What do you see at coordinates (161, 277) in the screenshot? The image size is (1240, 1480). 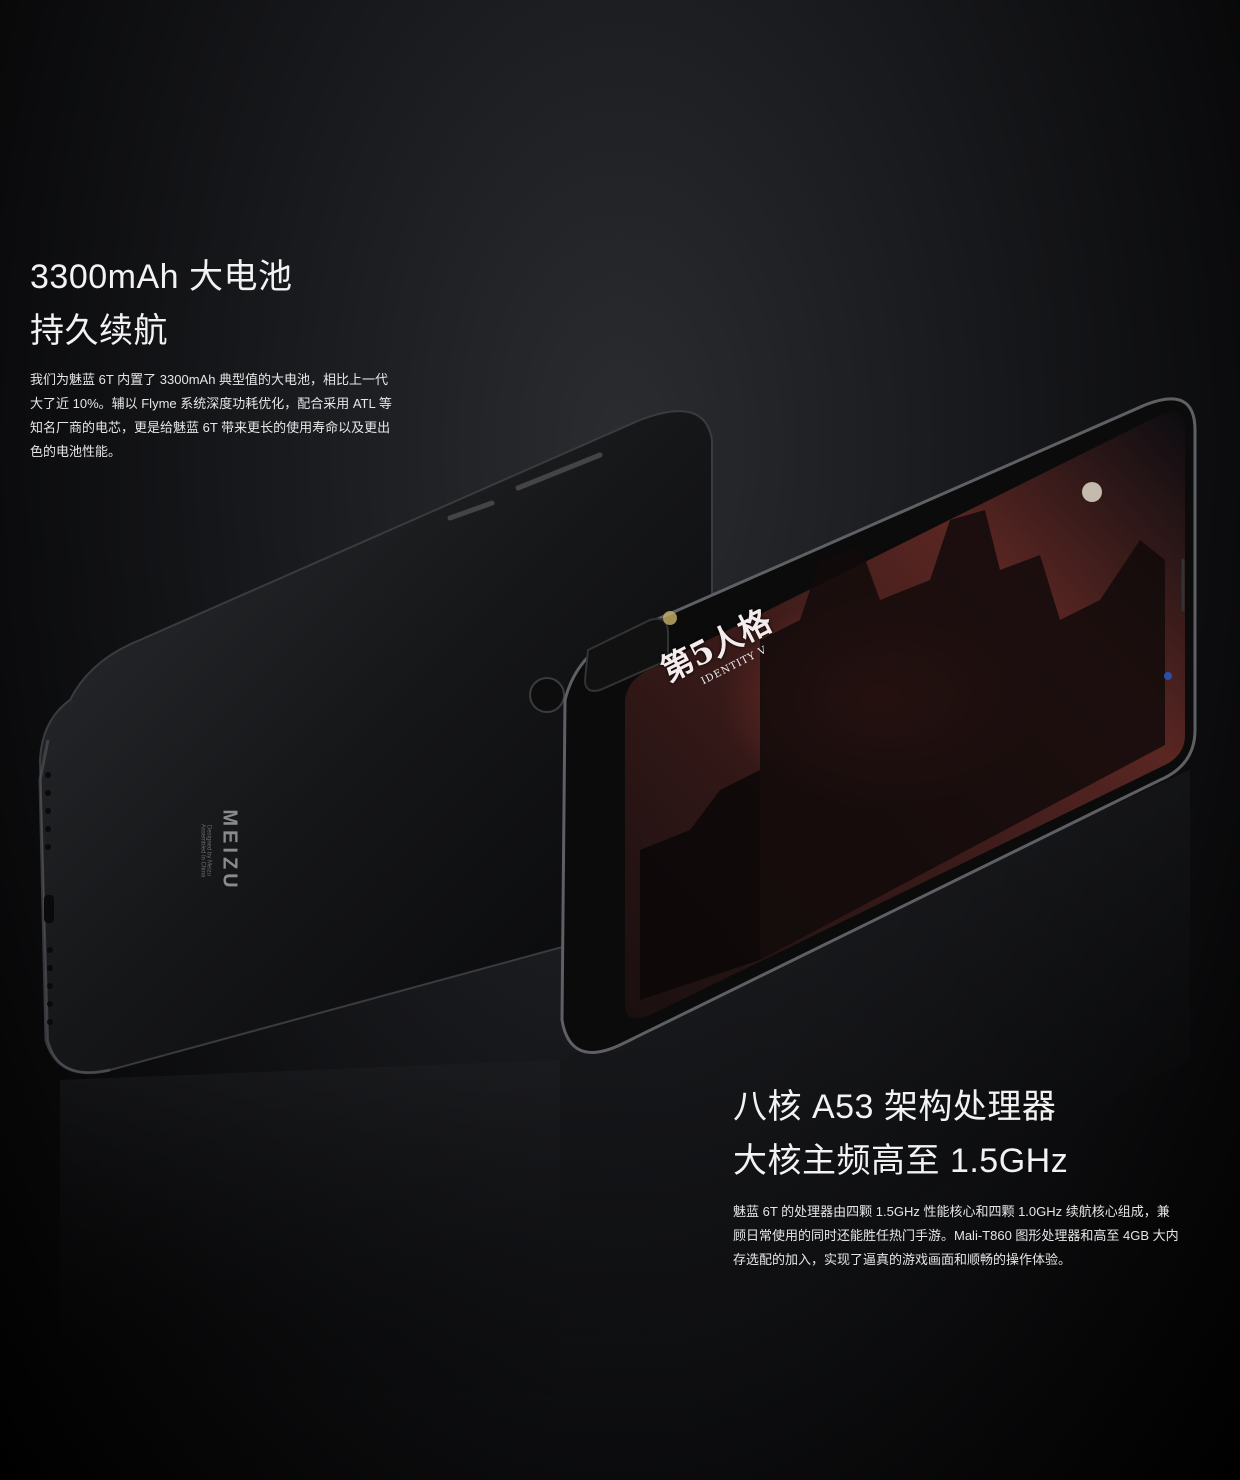 I see `battery-heading-line-1: 3300mAh 大电池` at bounding box center [161, 277].